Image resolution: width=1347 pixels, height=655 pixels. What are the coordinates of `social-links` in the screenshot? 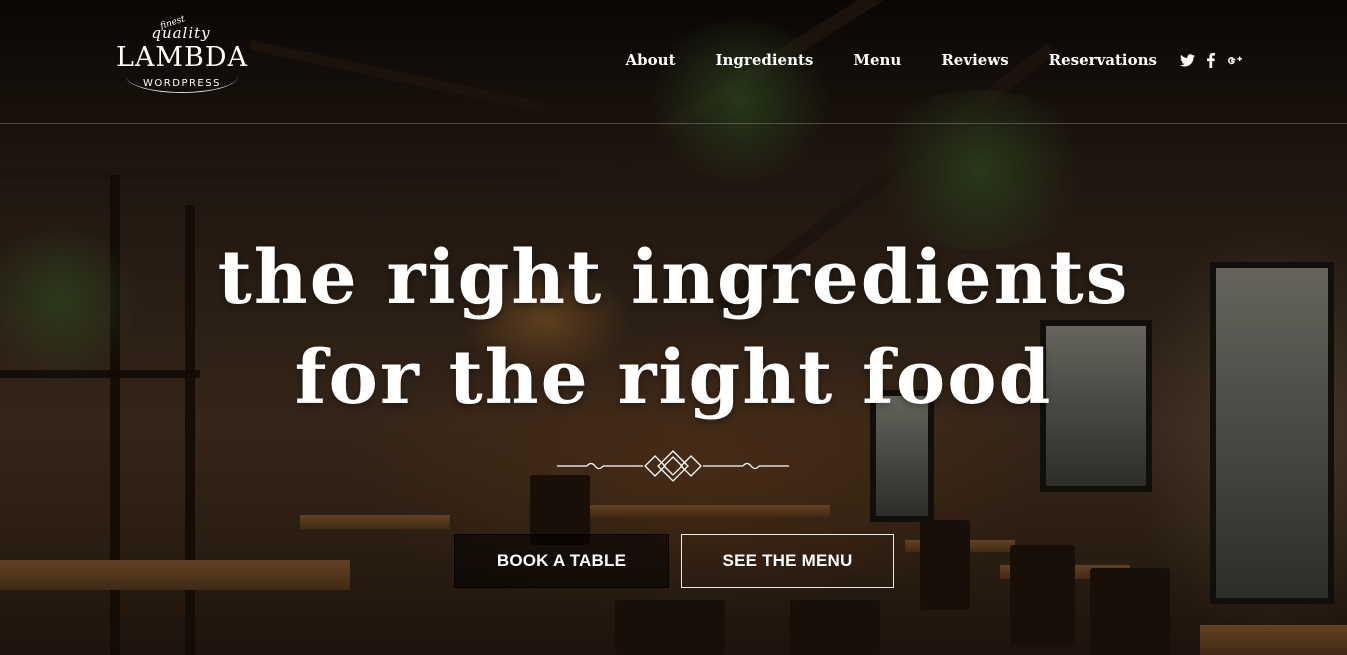 It's located at (1211, 60).